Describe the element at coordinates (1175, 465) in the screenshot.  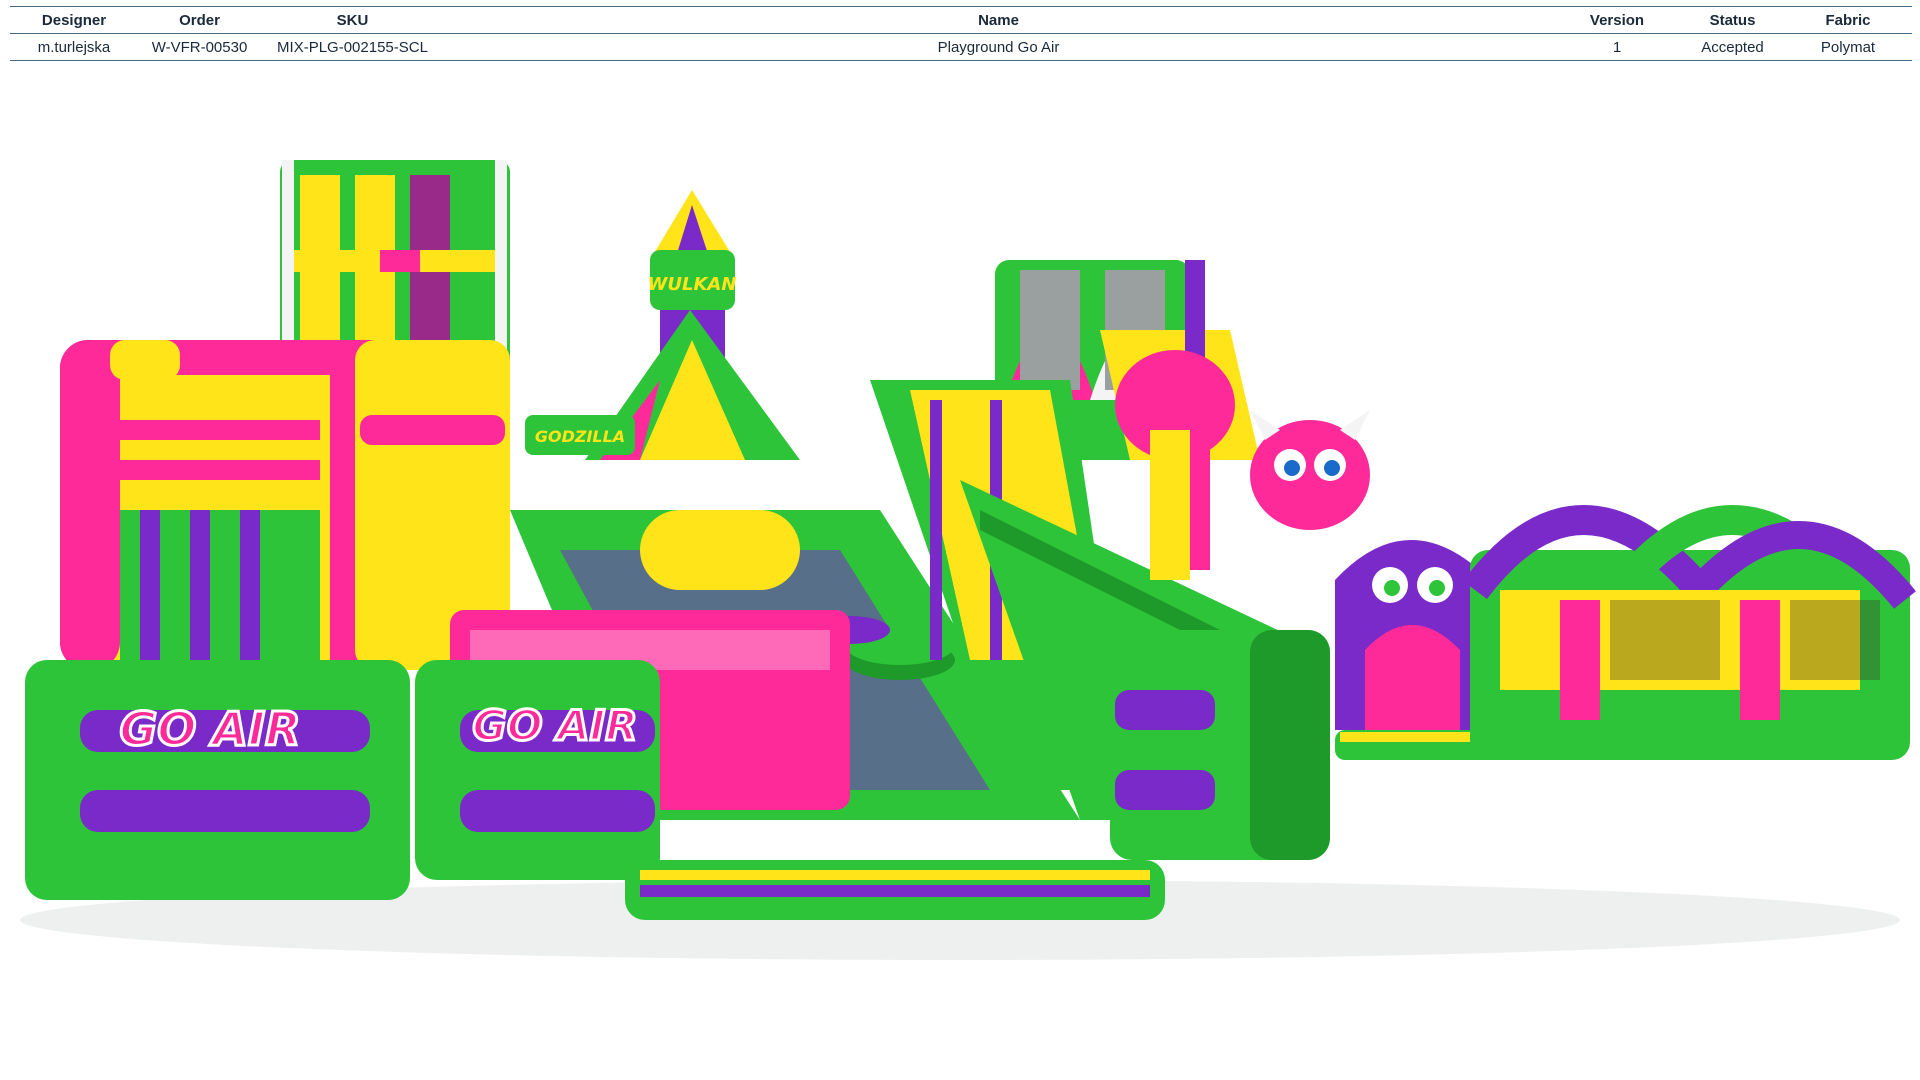
I see `pink-mushroom-tower` at that location.